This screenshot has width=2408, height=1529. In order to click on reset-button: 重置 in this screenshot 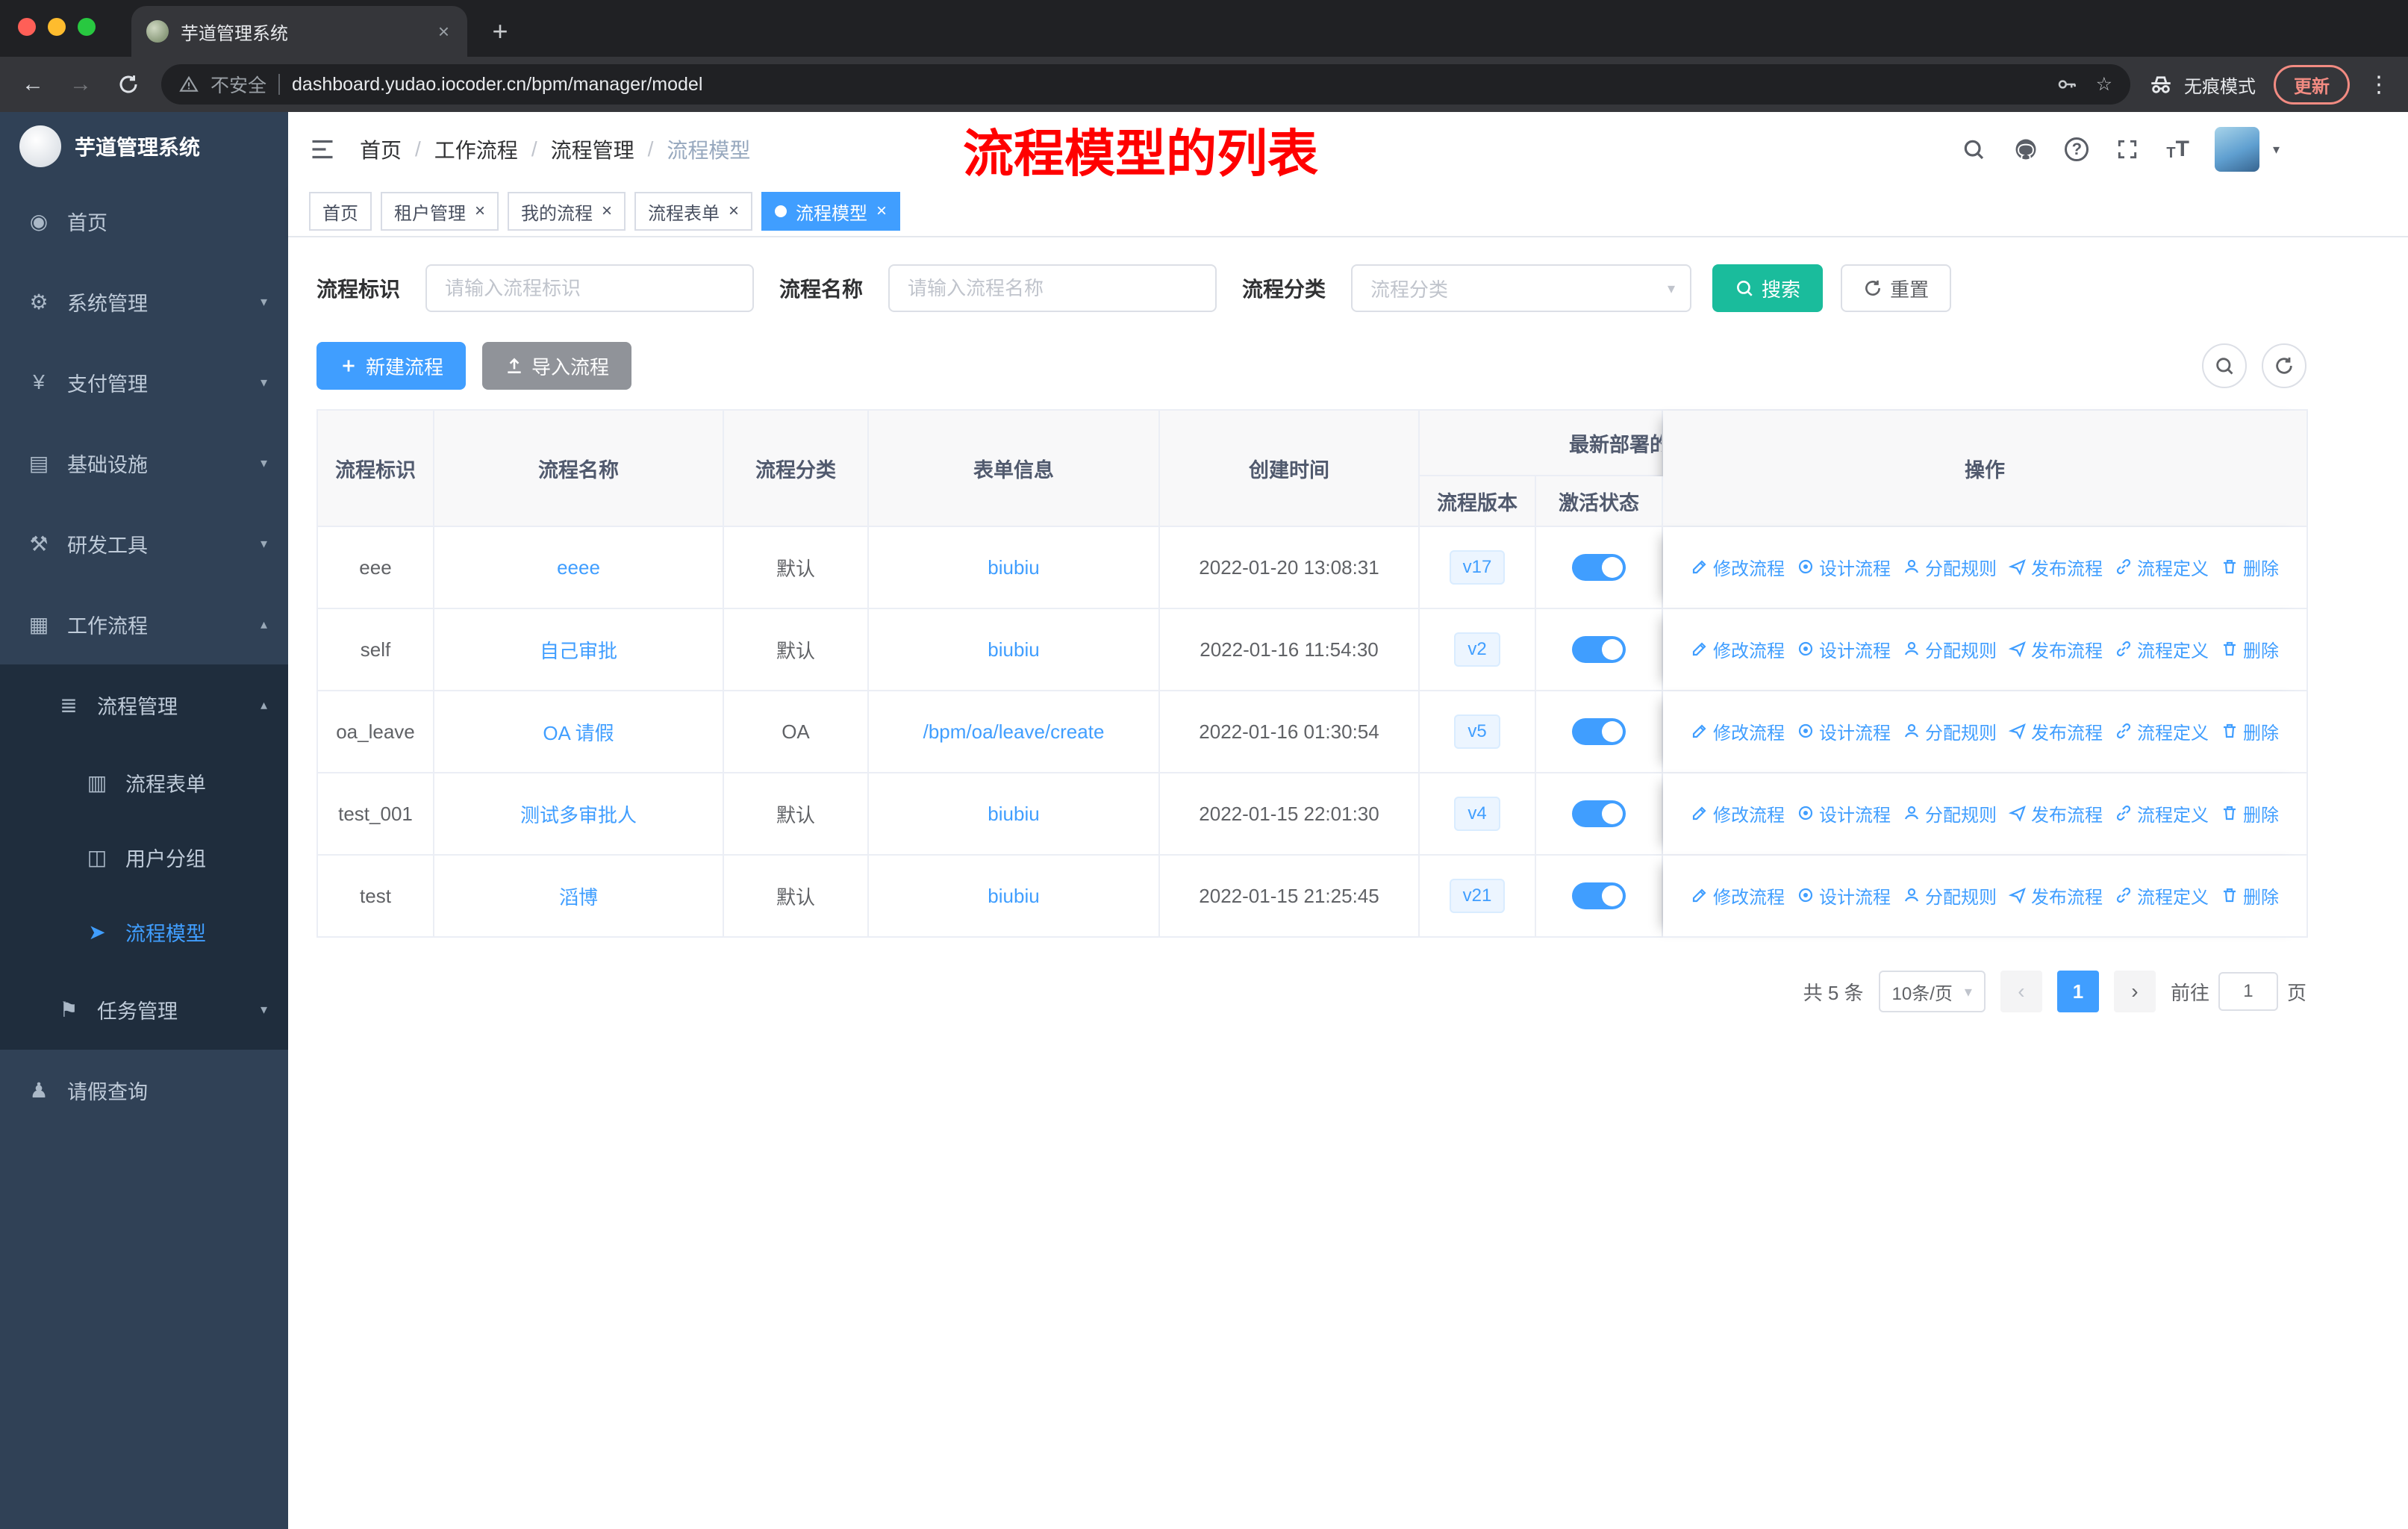, I will do `click(1896, 288)`.